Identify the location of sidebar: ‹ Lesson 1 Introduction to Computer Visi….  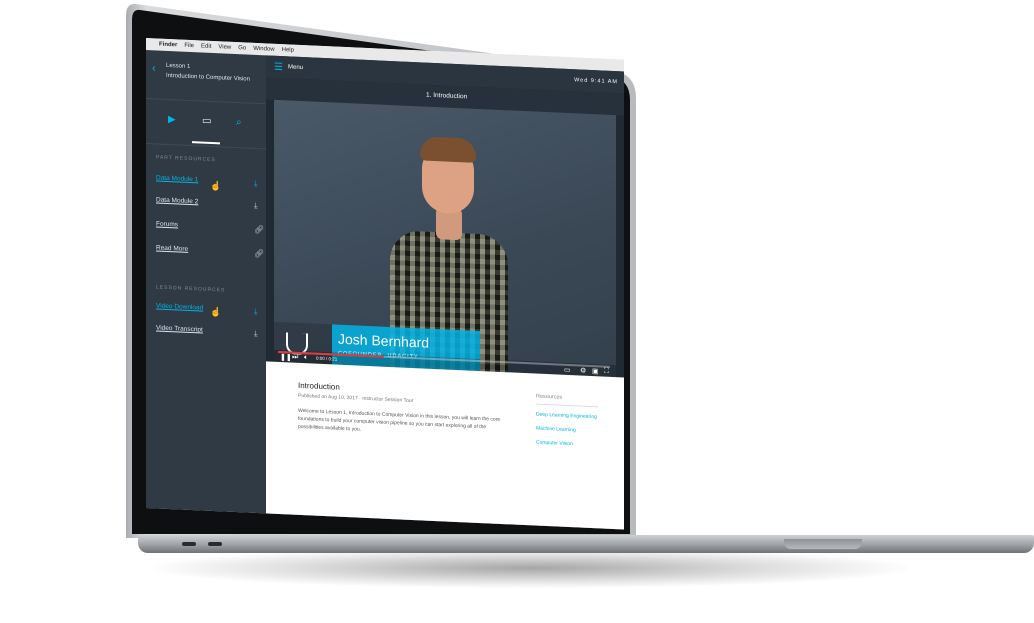
(206, 288).